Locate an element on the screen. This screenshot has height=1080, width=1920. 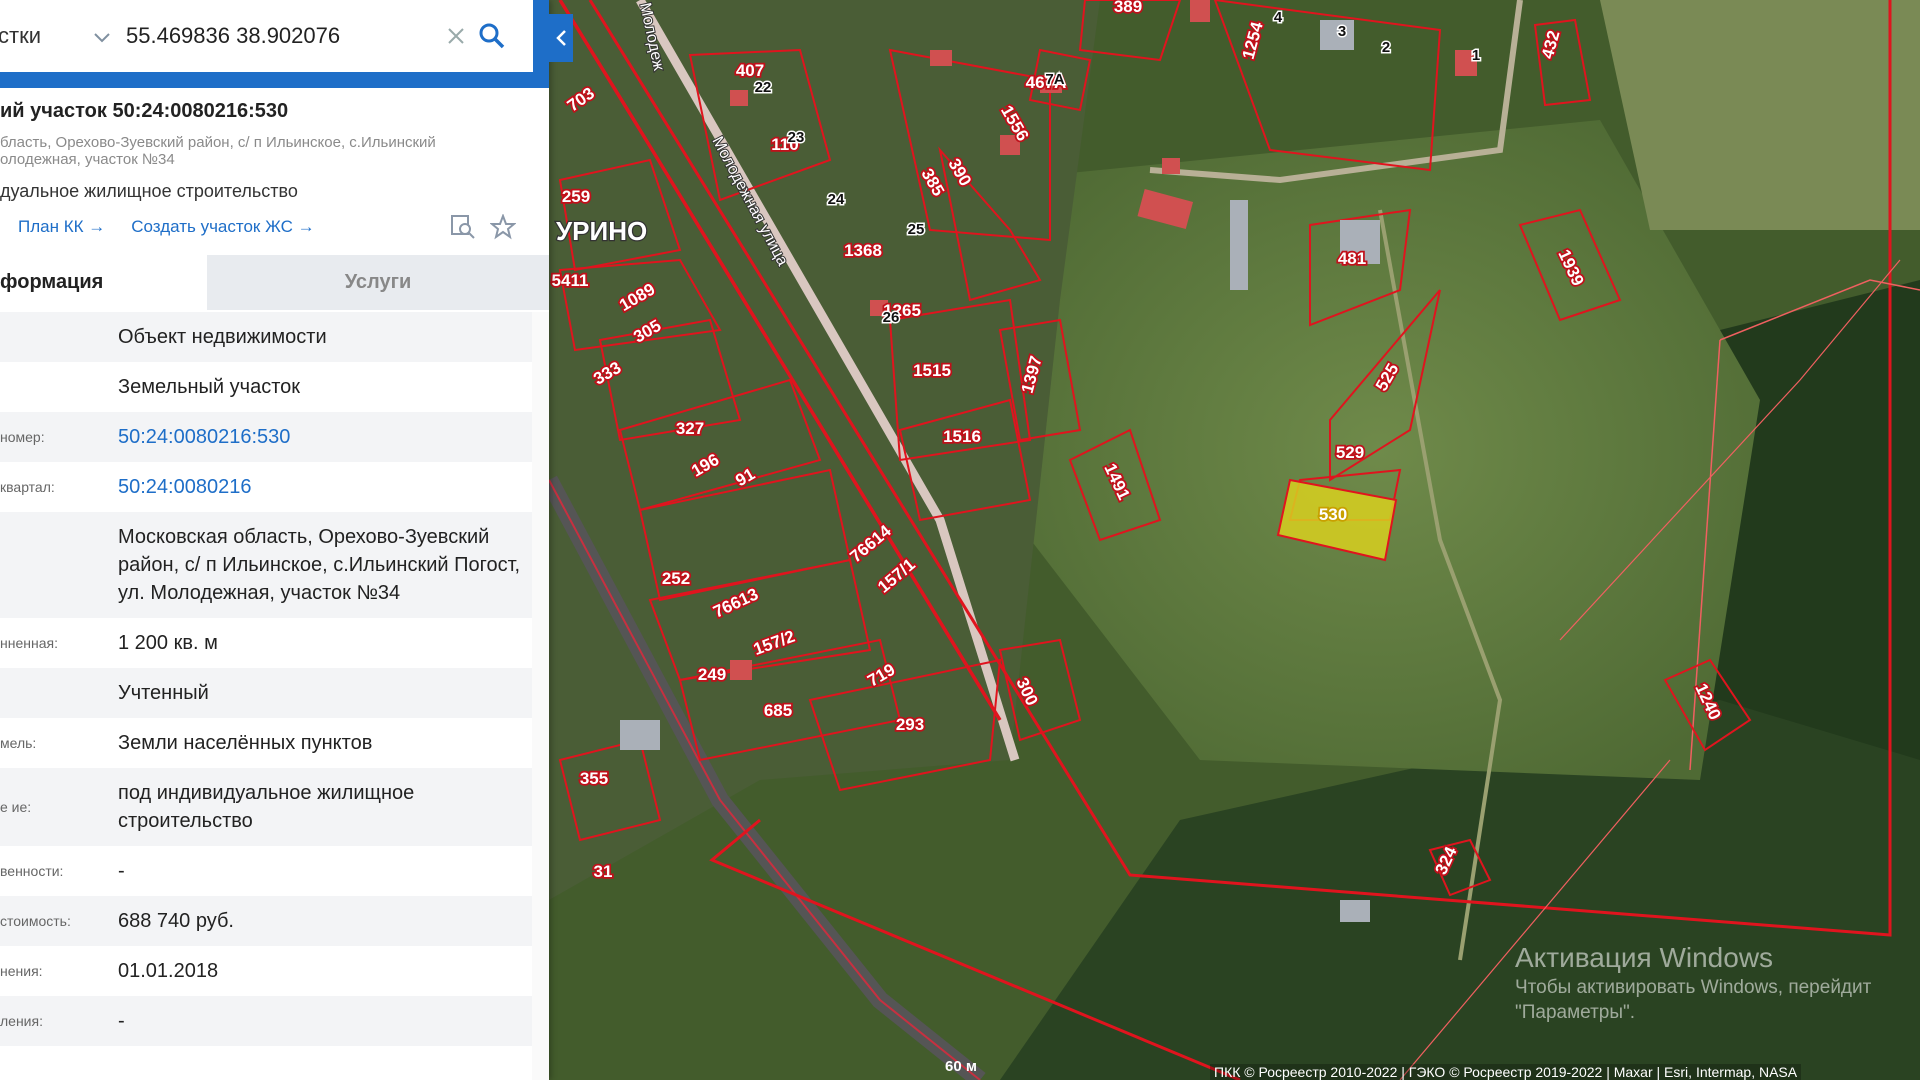
parcel-label: 1515 is located at coordinates (932, 370).